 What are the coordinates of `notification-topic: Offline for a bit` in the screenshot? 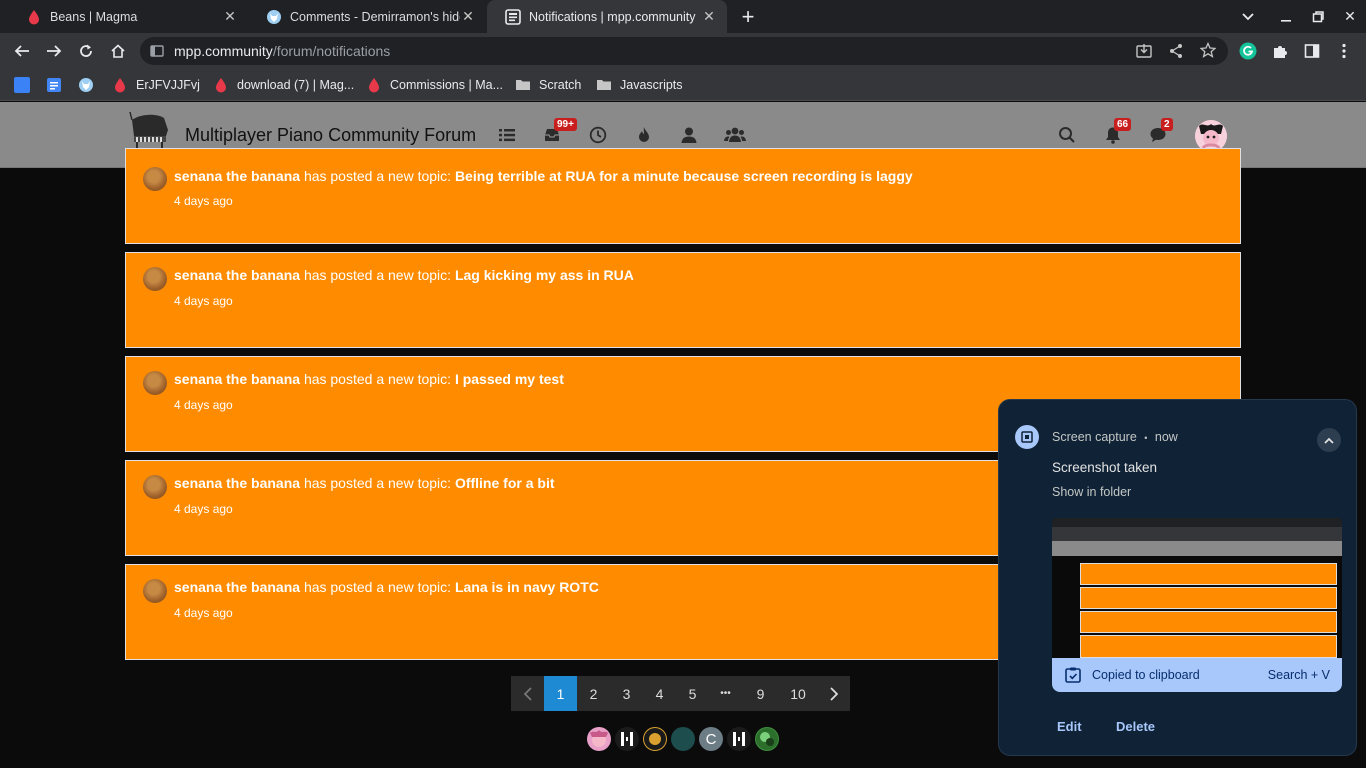 It's located at (505, 483).